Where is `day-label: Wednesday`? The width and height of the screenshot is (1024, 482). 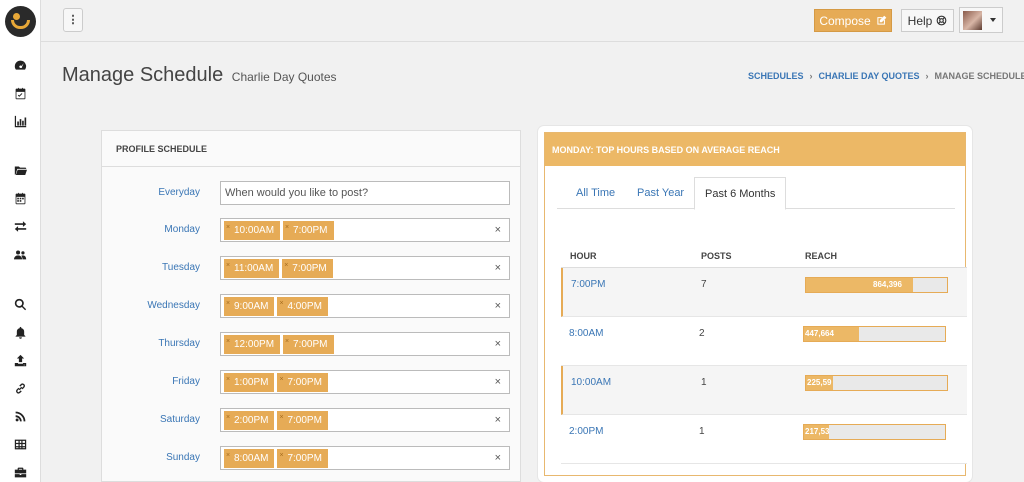 day-label: Wednesday is located at coordinates (173, 305).